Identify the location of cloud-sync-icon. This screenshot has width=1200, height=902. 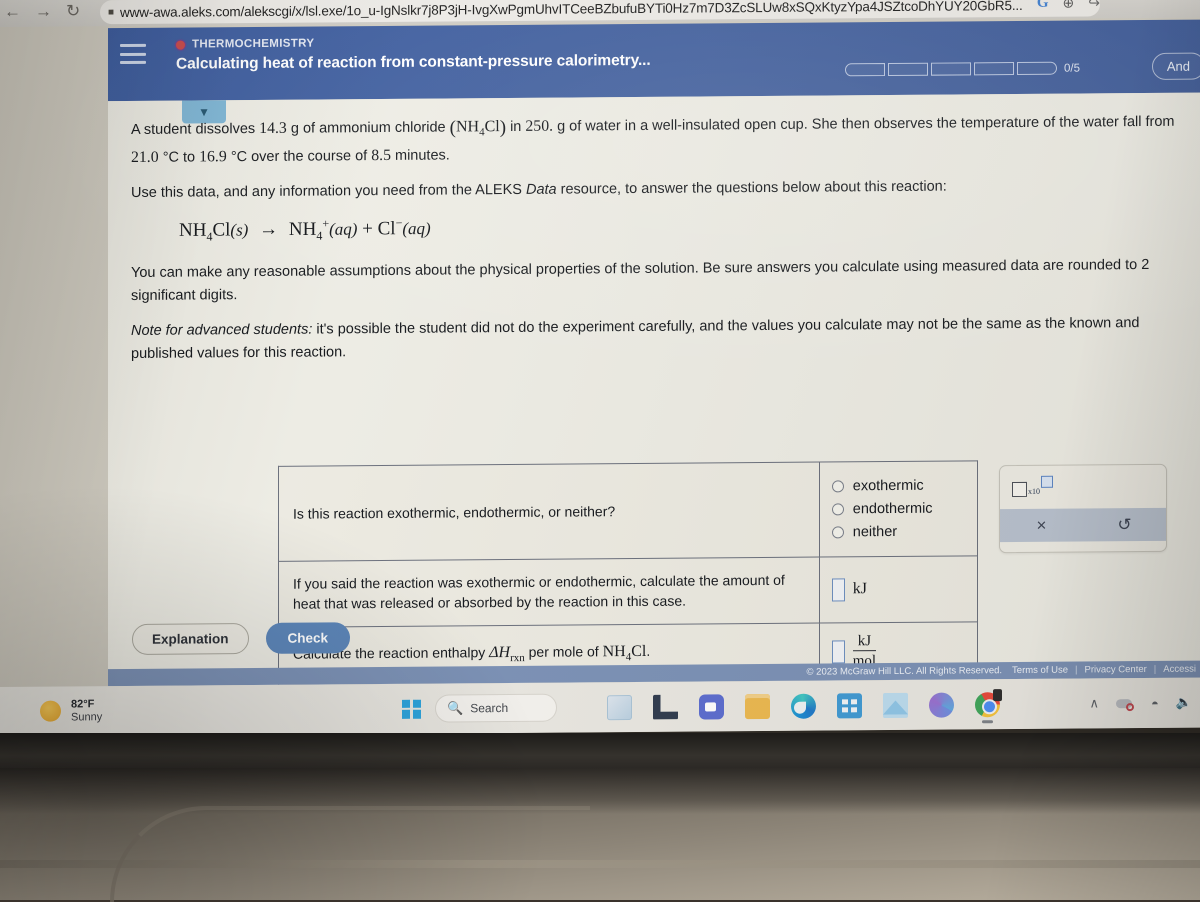
(1124, 704).